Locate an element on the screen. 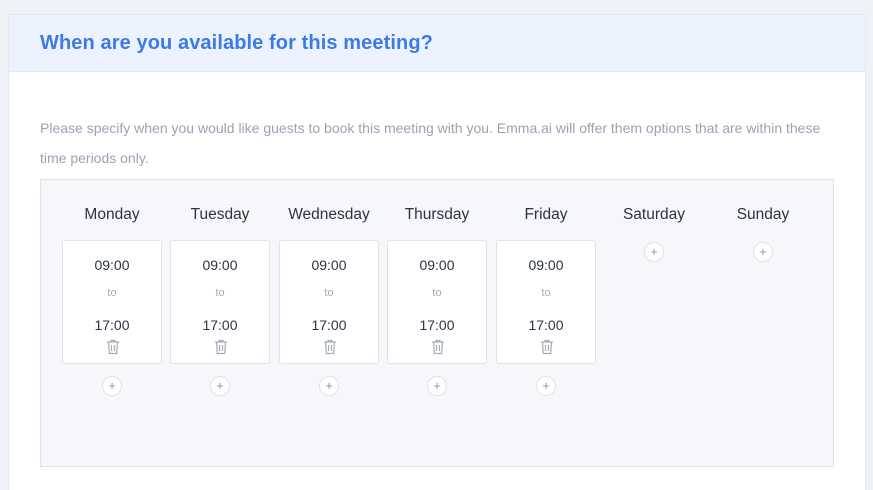 The image size is (873, 490). card-header: When are you available for this meeting? is located at coordinates (437, 43).